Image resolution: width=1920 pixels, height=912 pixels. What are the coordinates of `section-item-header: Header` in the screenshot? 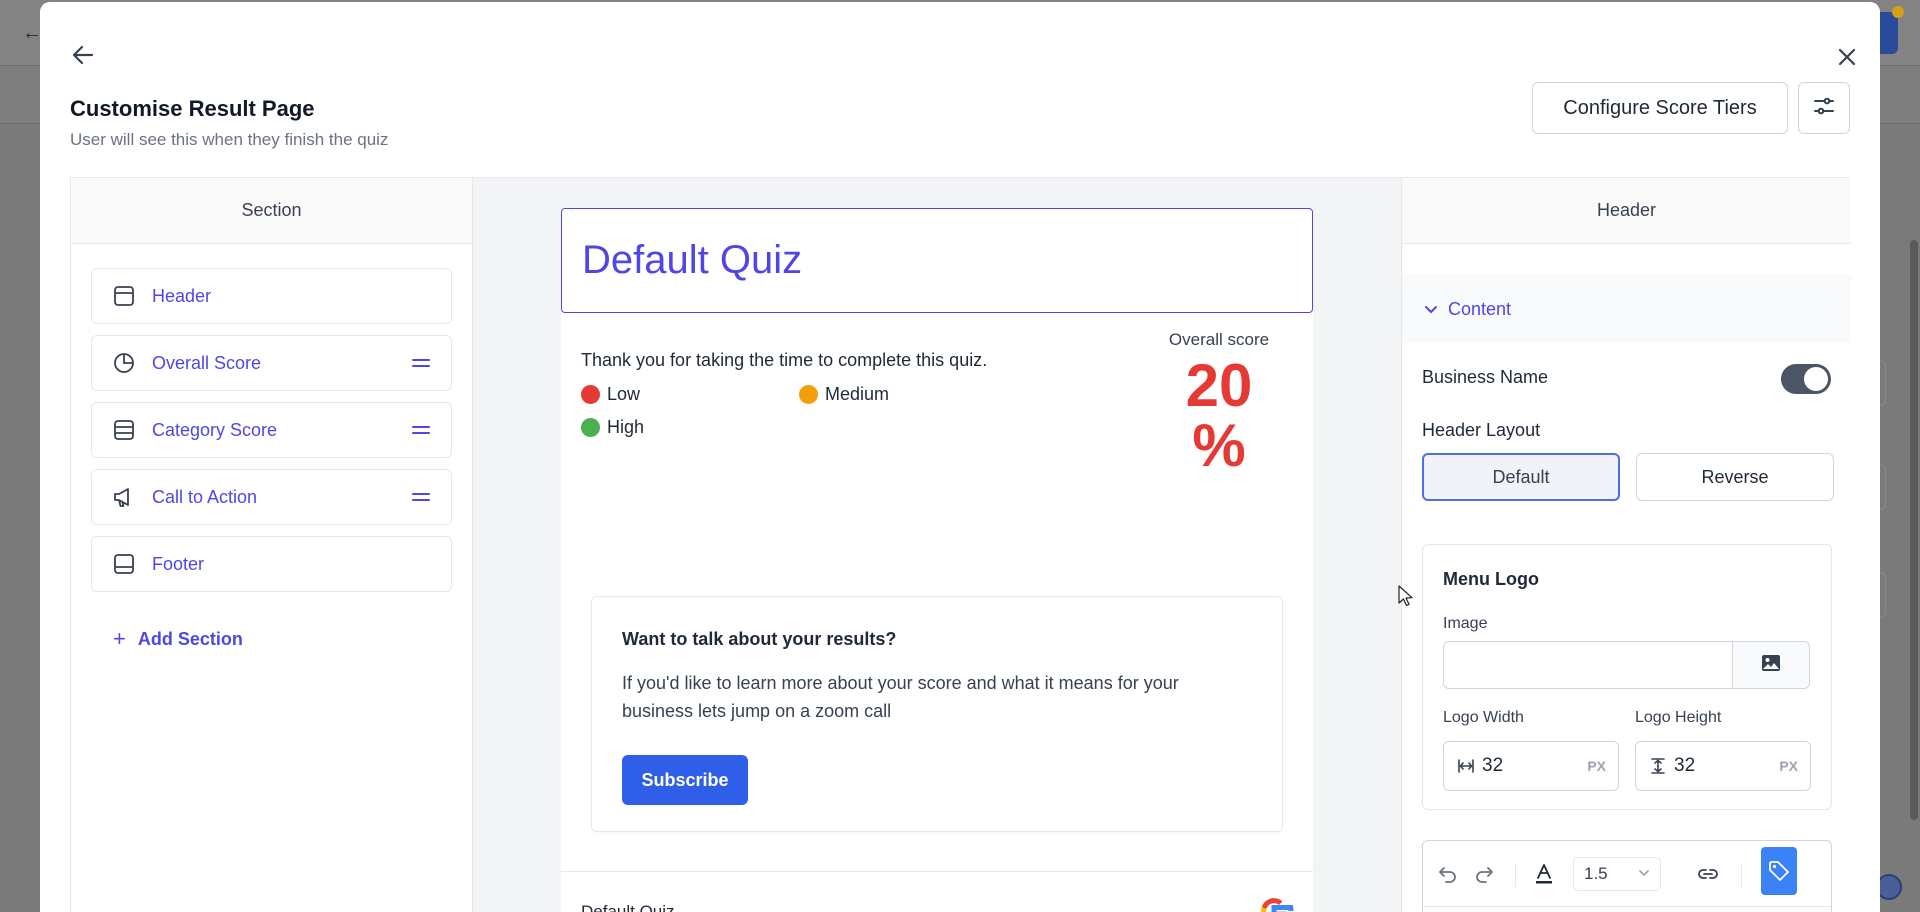 It's located at (271, 296).